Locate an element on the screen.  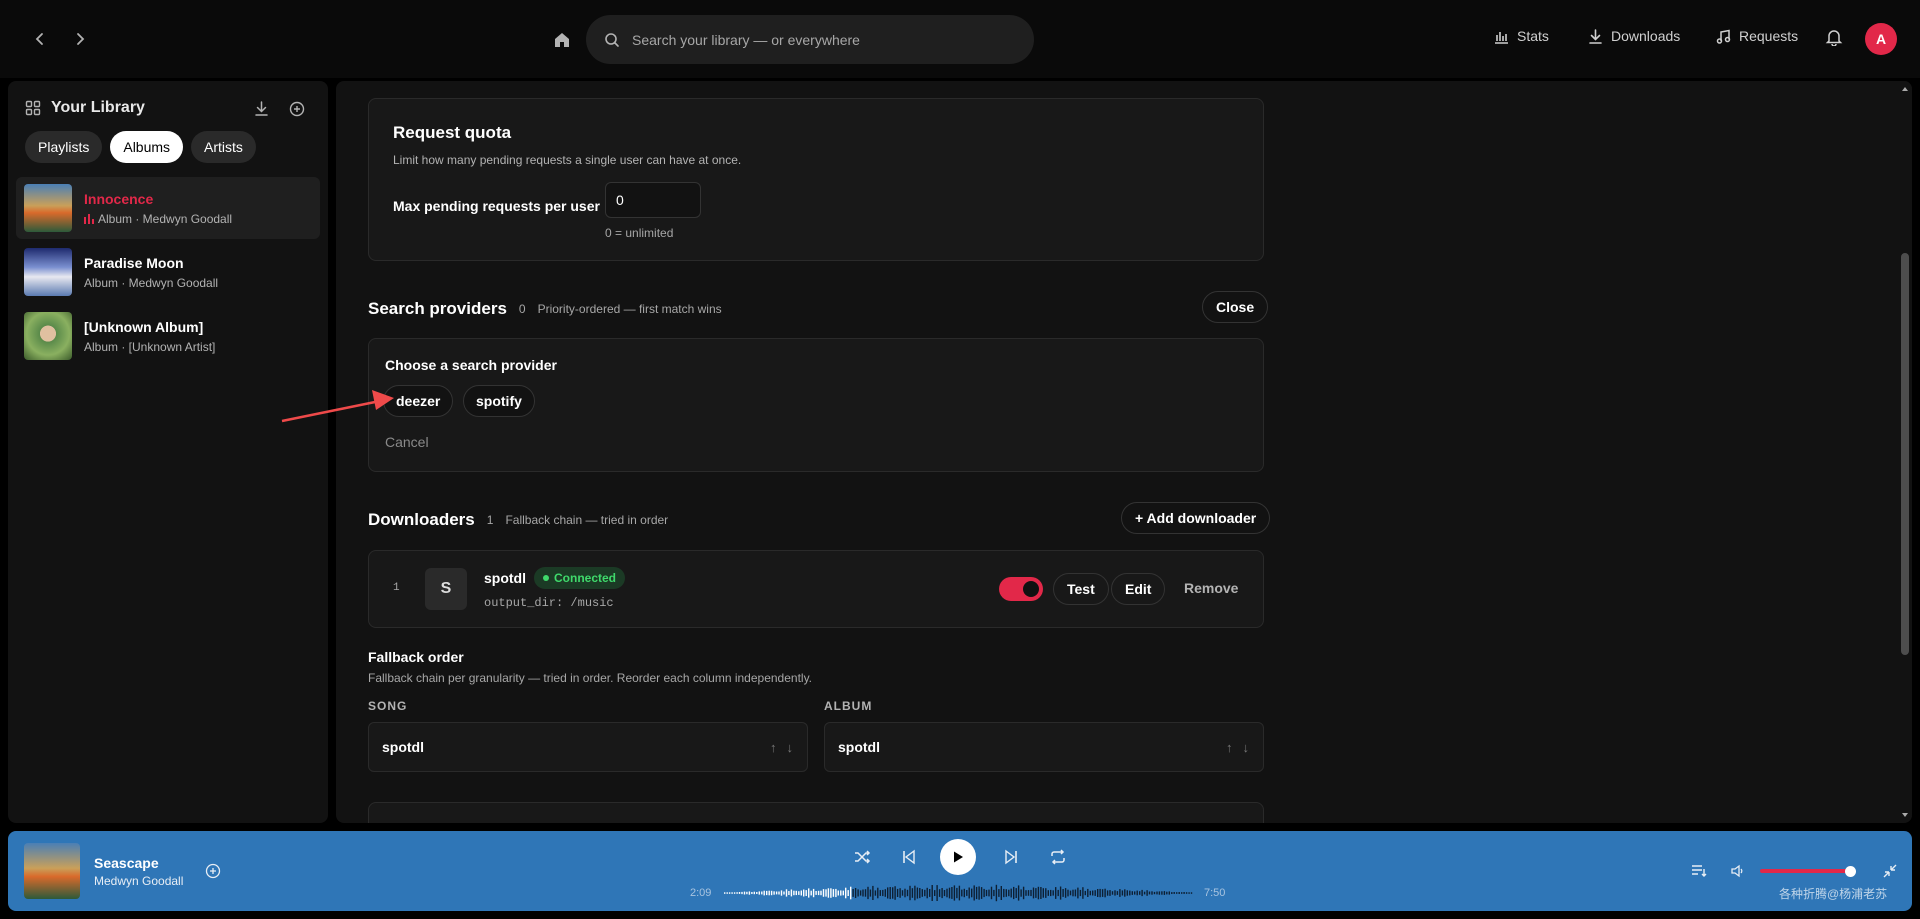
cancel-button: Cancel is located at coordinates (407, 442).